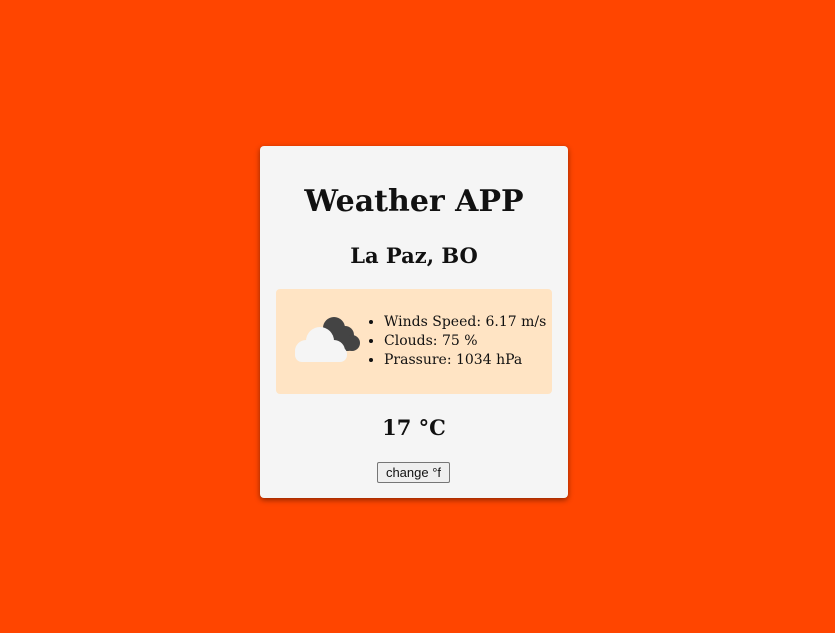 The image size is (835, 633). What do you see at coordinates (465, 322) in the screenshot?
I see `wind-speed-item: Winds Speed: 6.17 m/s` at bounding box center [465, 322].